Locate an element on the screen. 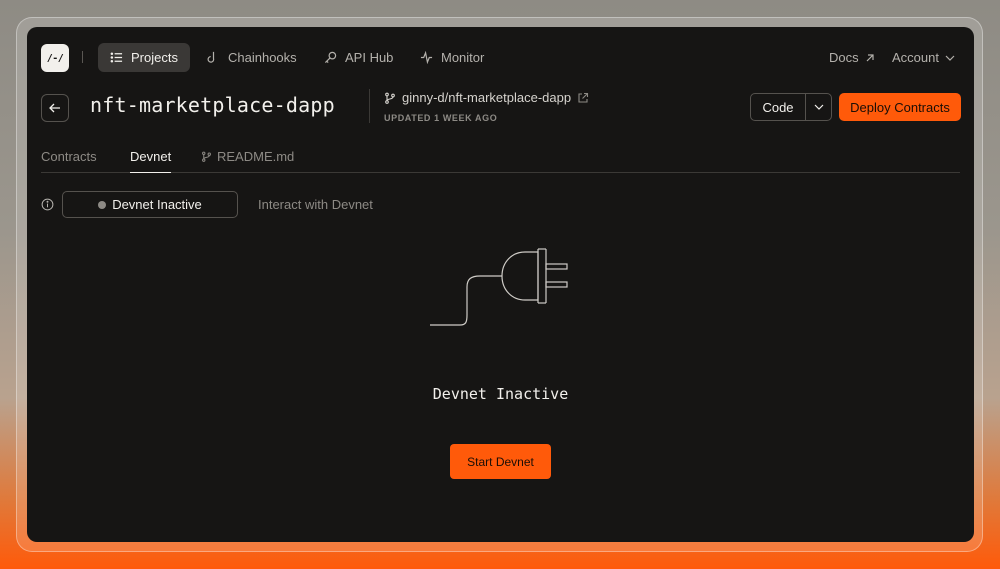 This screenshot has height=569, width=1000. tab-label: Devnet is located at coordinates (151, 156).